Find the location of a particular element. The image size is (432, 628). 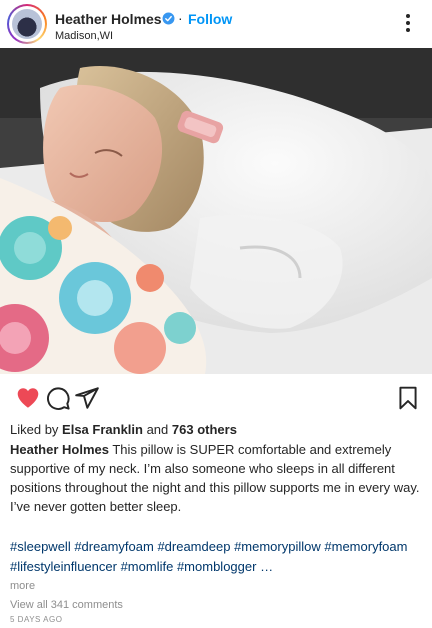

caption-more-link: more is located at coordinates (22, 586).